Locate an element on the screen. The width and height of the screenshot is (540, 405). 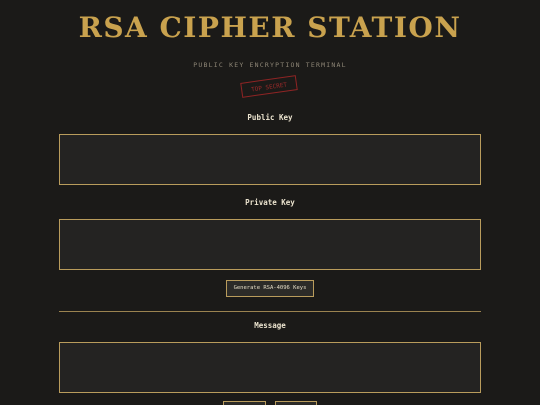
decrypt-button is located at coordinates (296, 403).